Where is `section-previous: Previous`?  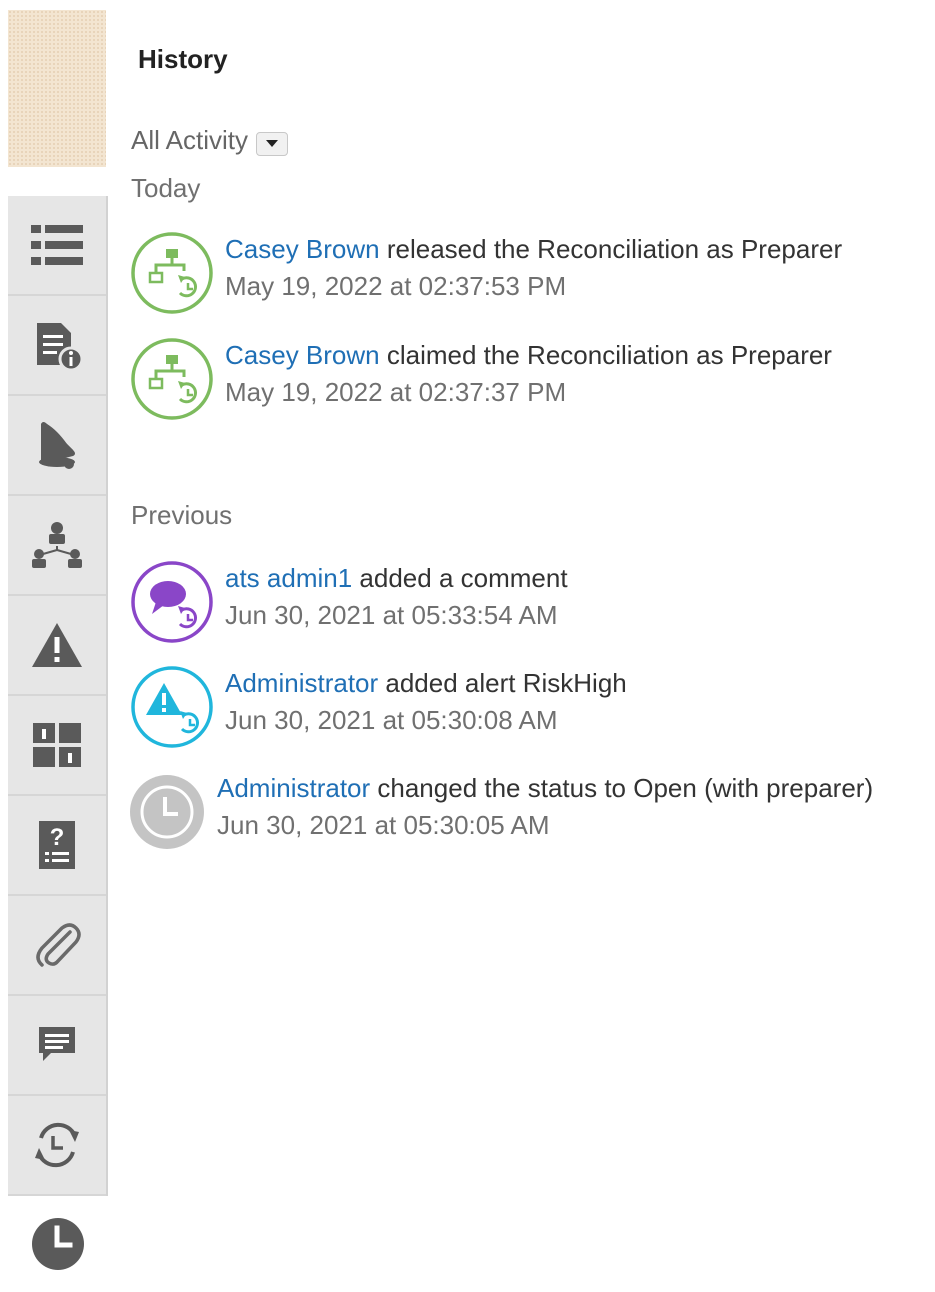
section-previous: Previous is located at coordinates (182, 515).